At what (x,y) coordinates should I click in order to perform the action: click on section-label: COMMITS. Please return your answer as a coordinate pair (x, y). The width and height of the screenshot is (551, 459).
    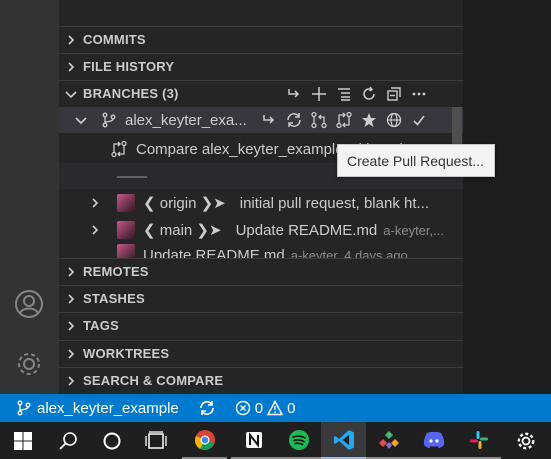
    Looking at the image, I should click on (114, 39).